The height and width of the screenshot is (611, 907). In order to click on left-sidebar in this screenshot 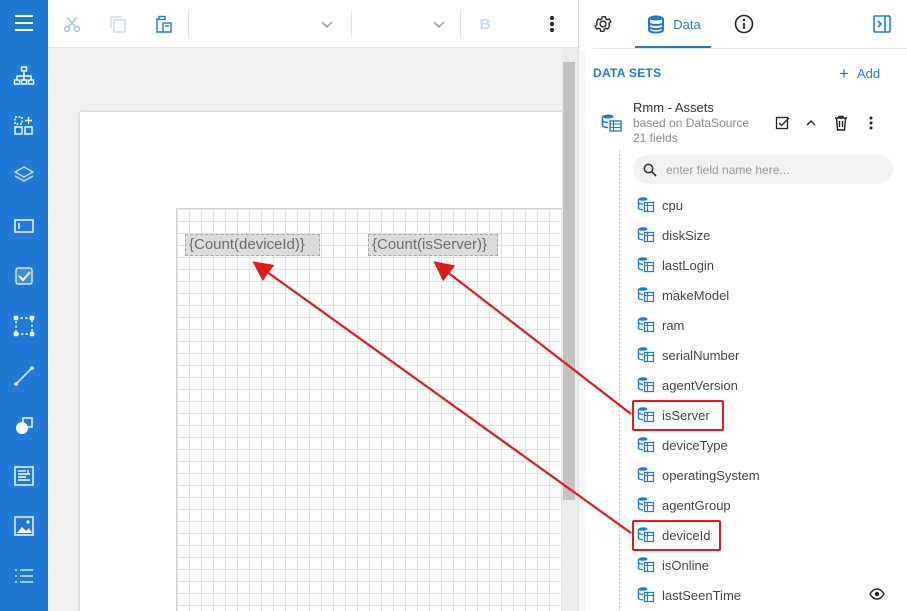, I will do `click(24, 305)`.